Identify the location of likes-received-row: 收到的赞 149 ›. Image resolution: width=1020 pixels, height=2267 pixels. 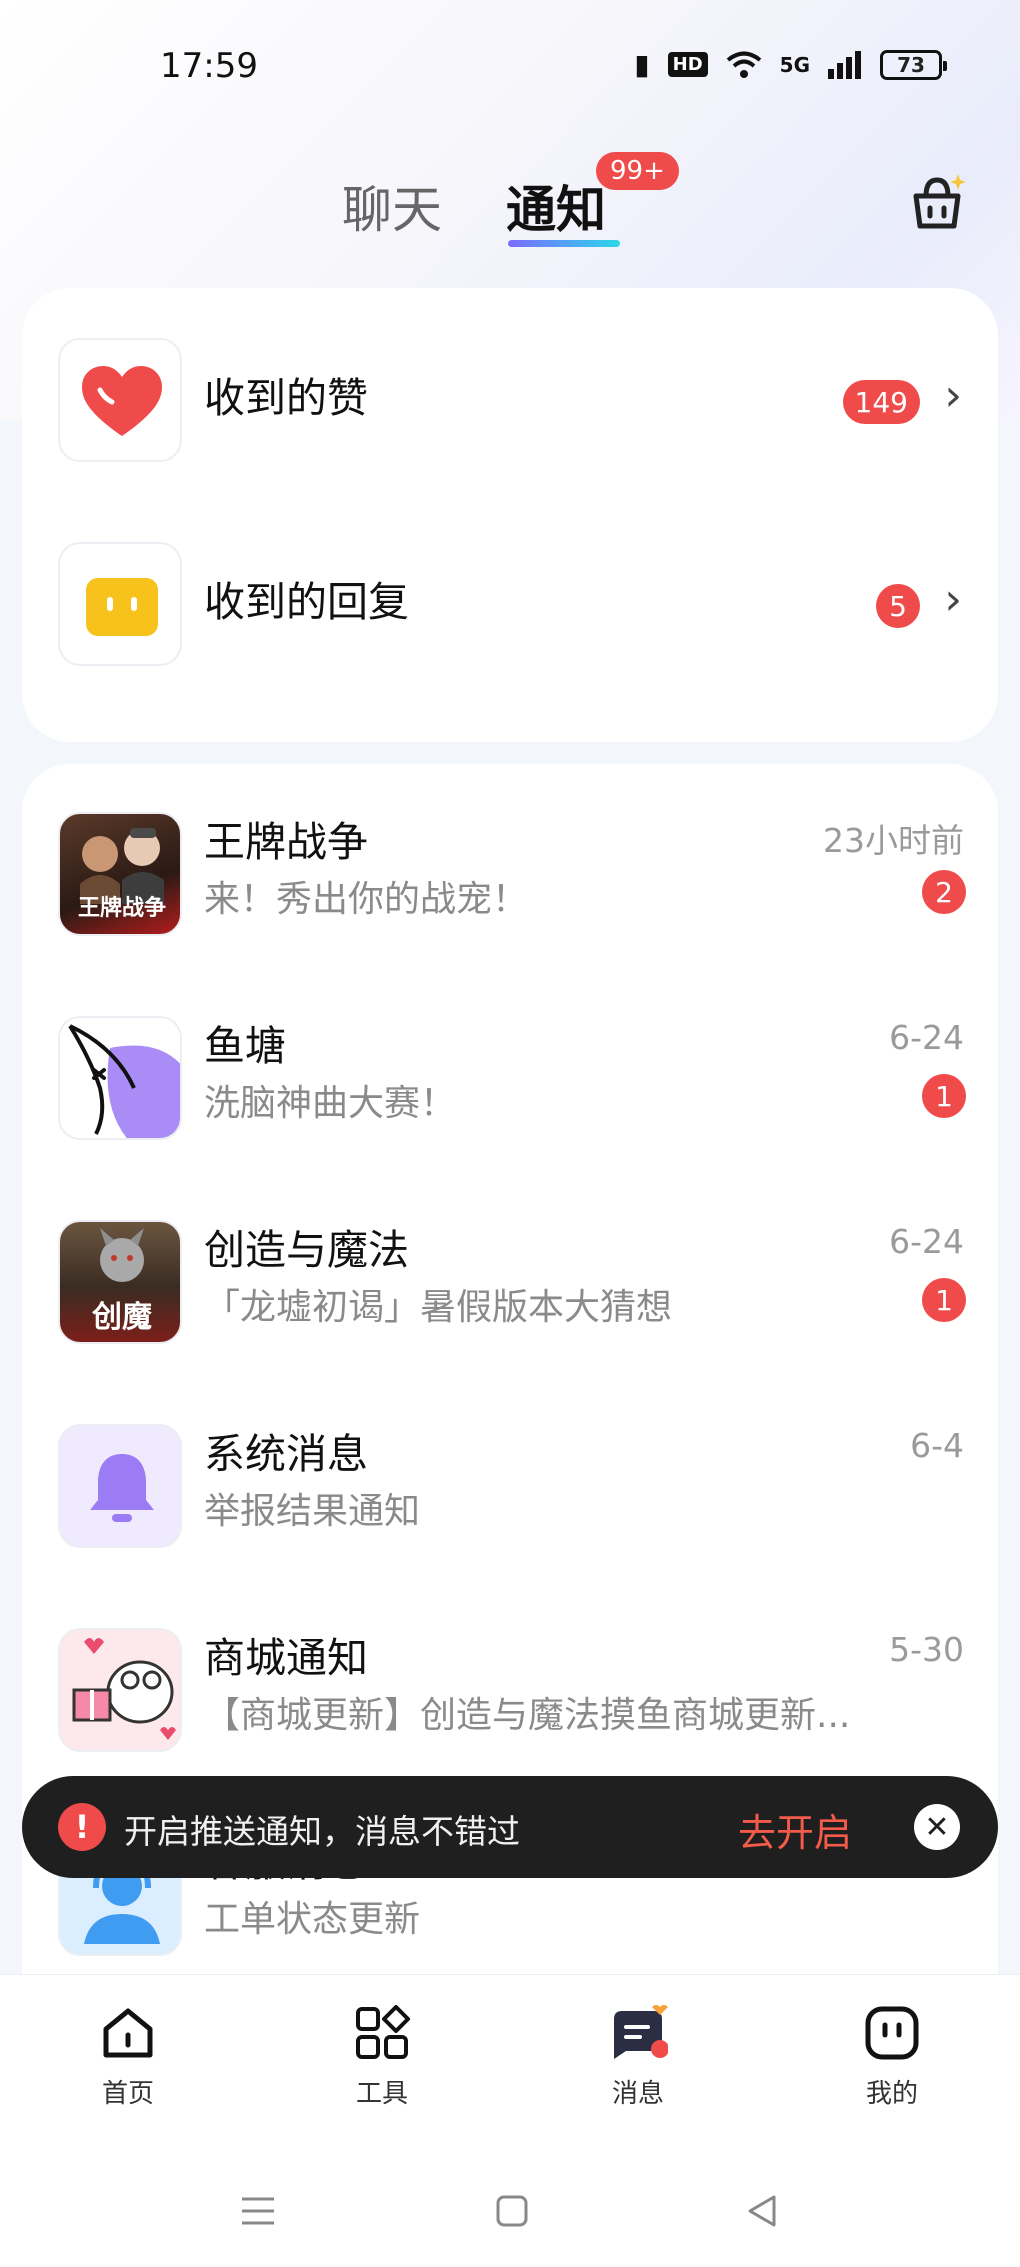
(510, 412).